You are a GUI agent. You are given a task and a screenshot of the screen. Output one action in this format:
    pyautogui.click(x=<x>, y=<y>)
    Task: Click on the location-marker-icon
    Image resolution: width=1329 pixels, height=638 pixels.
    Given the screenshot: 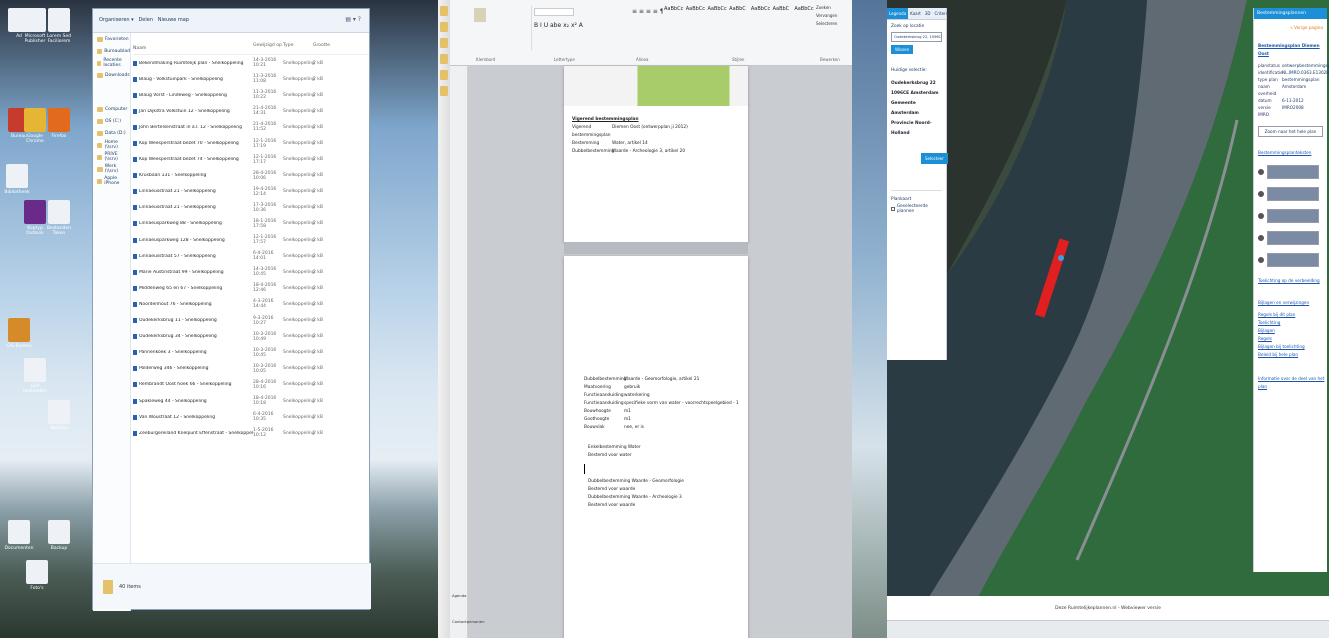 What is the action you would take?
    pyautogui.click(x=1061, y=258)
    